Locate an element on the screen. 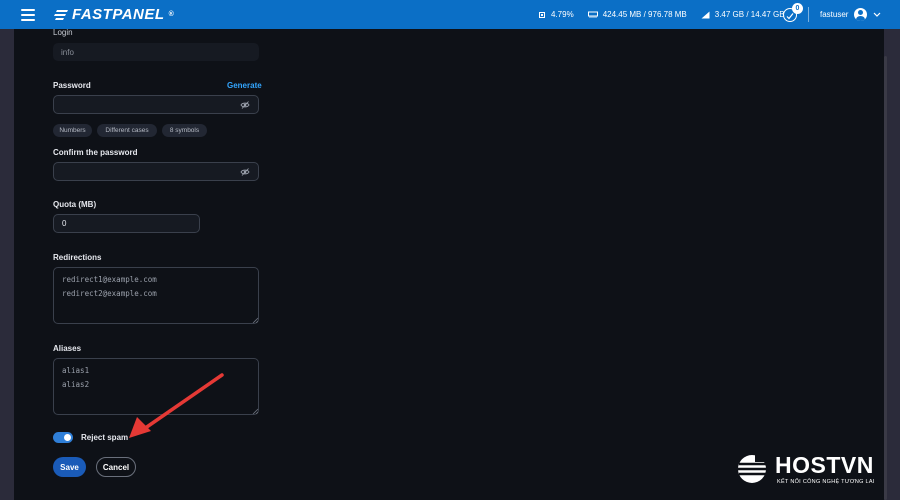 This screenshot has height=500, width=900. hostvn-tagline: KẾT NỐI CÔNG NGHỆ TƯƠNG LAI is located at coordinates (826, 482).